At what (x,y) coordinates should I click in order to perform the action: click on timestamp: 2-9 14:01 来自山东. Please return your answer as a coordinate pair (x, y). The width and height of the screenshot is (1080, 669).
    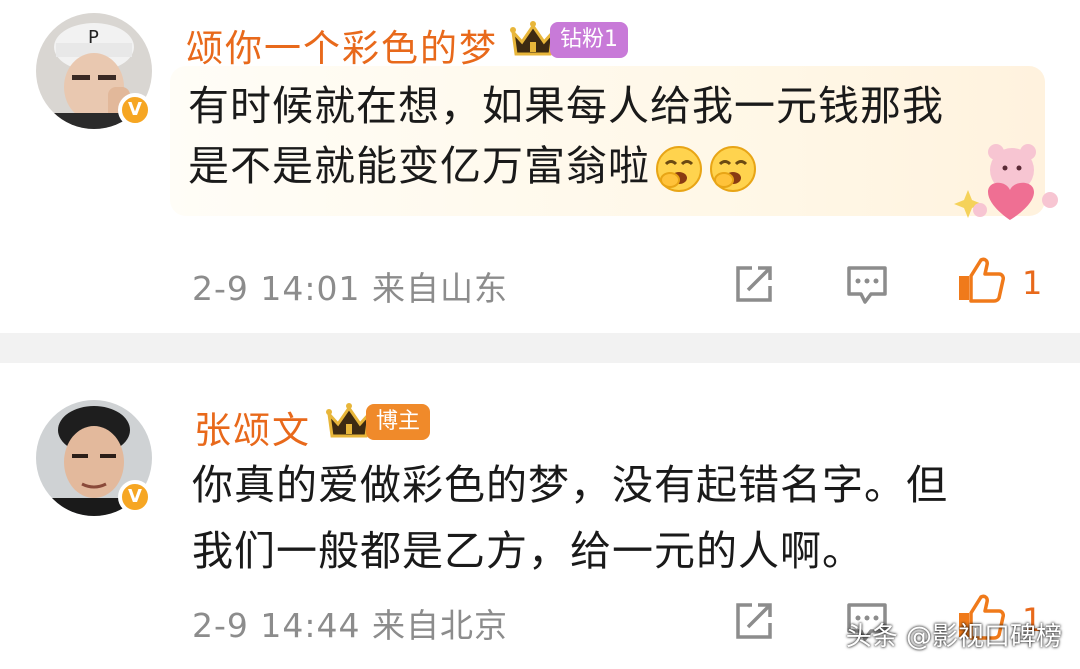
    Looking at the image, I should click on (350, 286).